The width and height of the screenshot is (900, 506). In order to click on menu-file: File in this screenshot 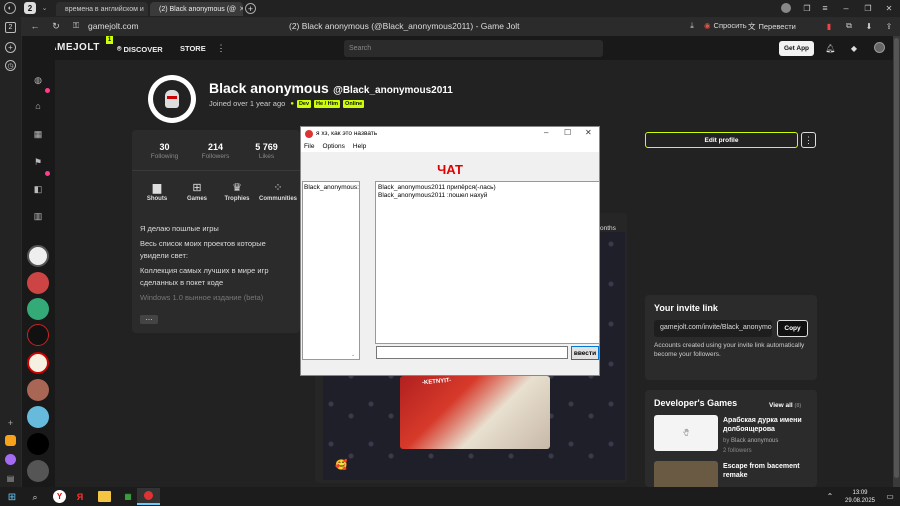, I will do `click(309, 146)`.